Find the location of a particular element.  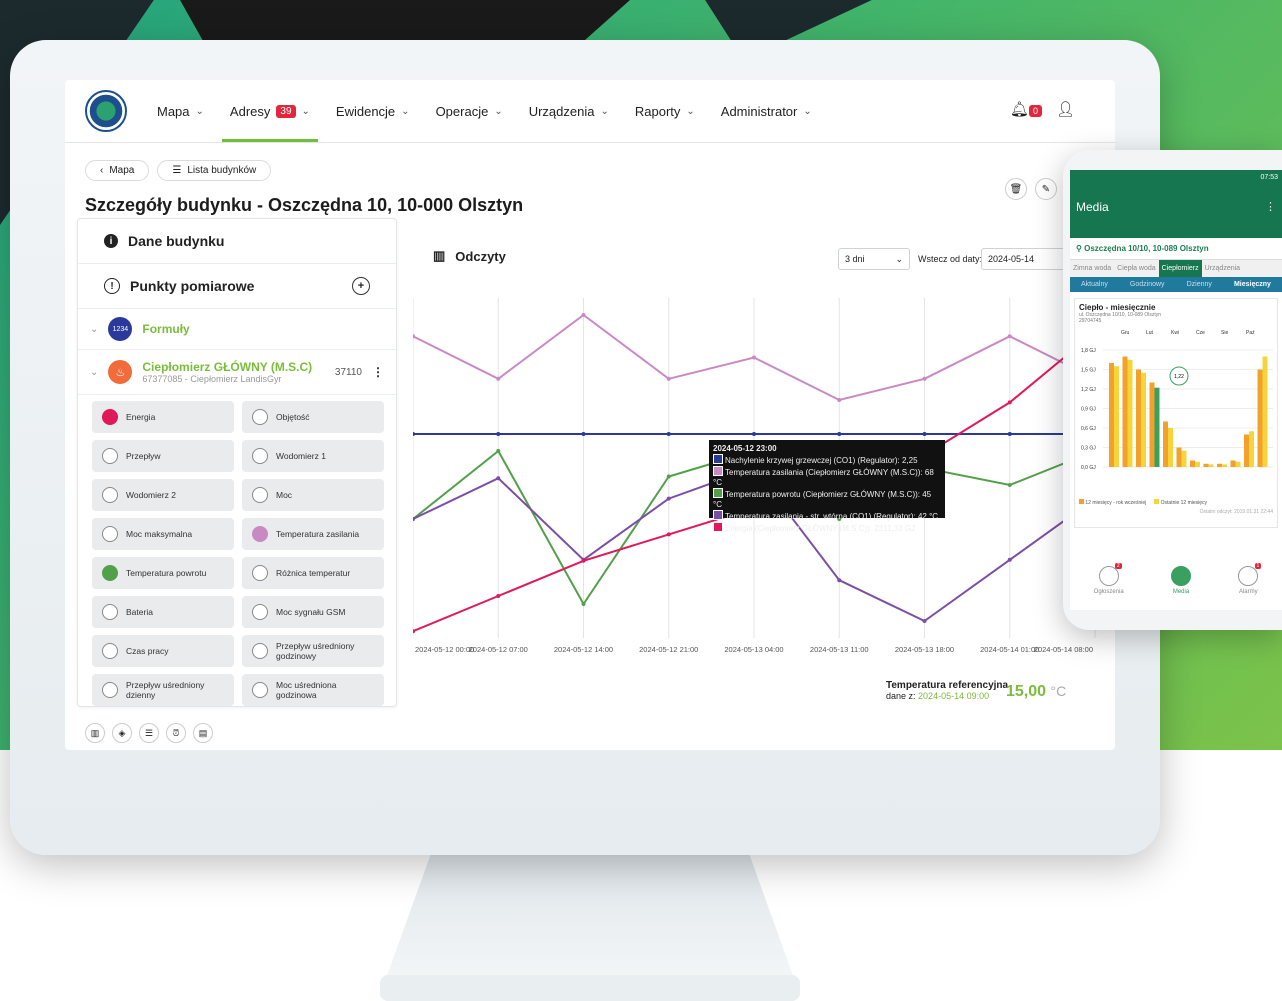

parameter-chip: Energia is located at coordinates (163, 417).